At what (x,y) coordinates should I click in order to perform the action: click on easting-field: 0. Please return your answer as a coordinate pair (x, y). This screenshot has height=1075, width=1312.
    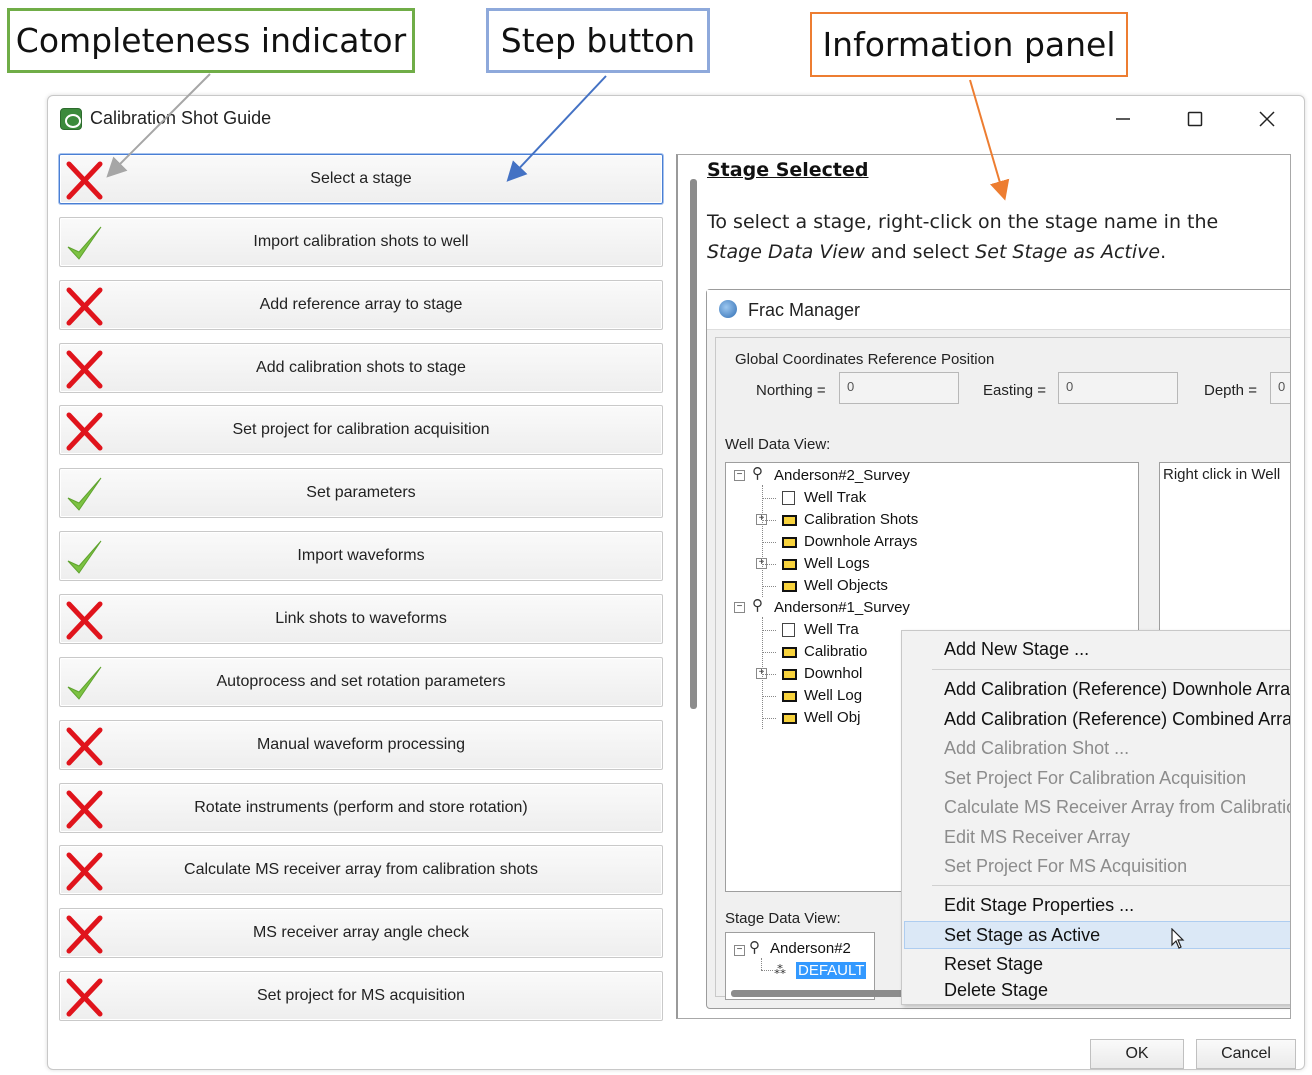
    Looking at the image, I should click on (1118, 388).